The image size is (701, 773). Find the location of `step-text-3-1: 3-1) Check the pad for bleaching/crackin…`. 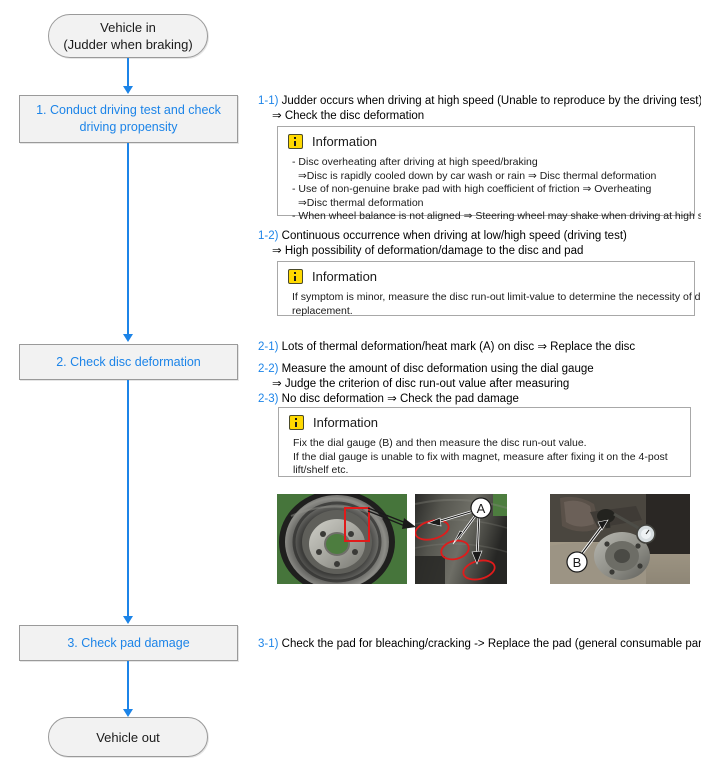

step-text-3-1: 3-1) Check the pad for bleaching/crackin… is located at coordinates (479, 644).